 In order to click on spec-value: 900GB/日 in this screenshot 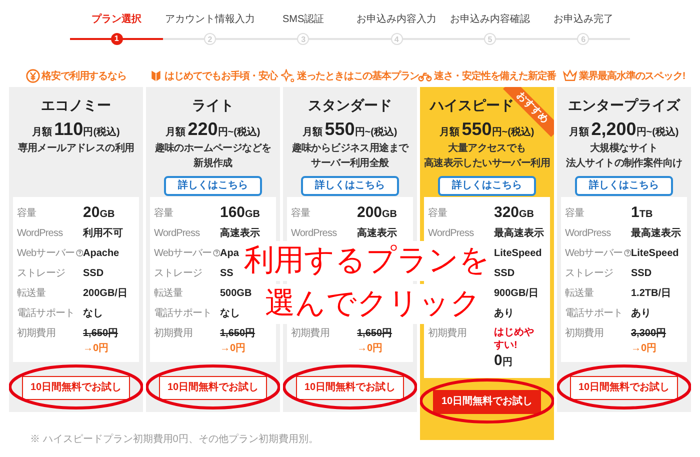, I will do `click(516, 293)`.